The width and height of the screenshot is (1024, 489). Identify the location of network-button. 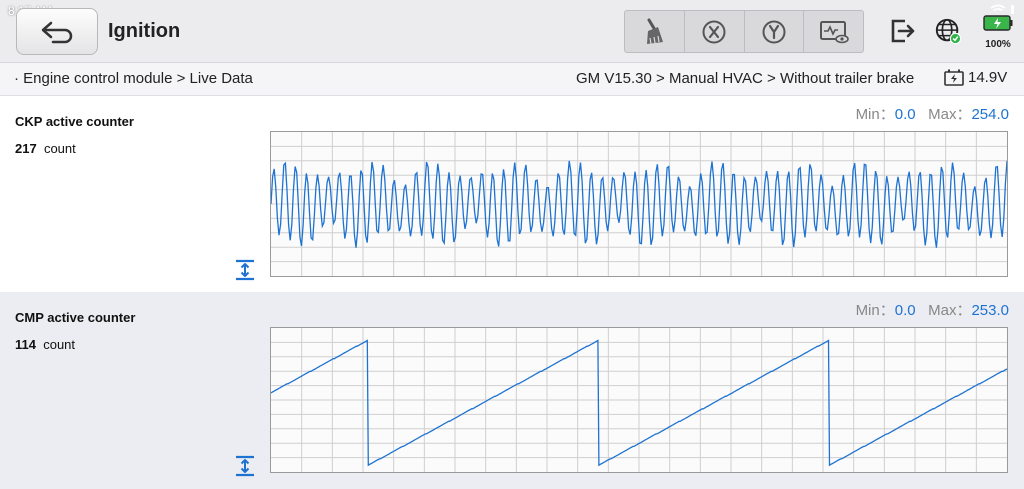
(948, 31).